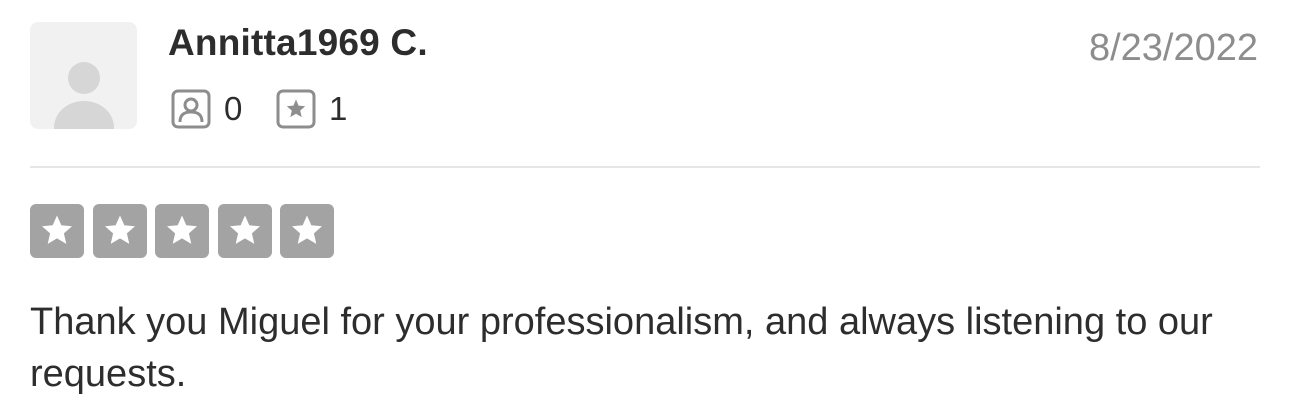  Describe the element at coordinates (338, 108) in the screenshot. I see `review-count: 1` at that location.